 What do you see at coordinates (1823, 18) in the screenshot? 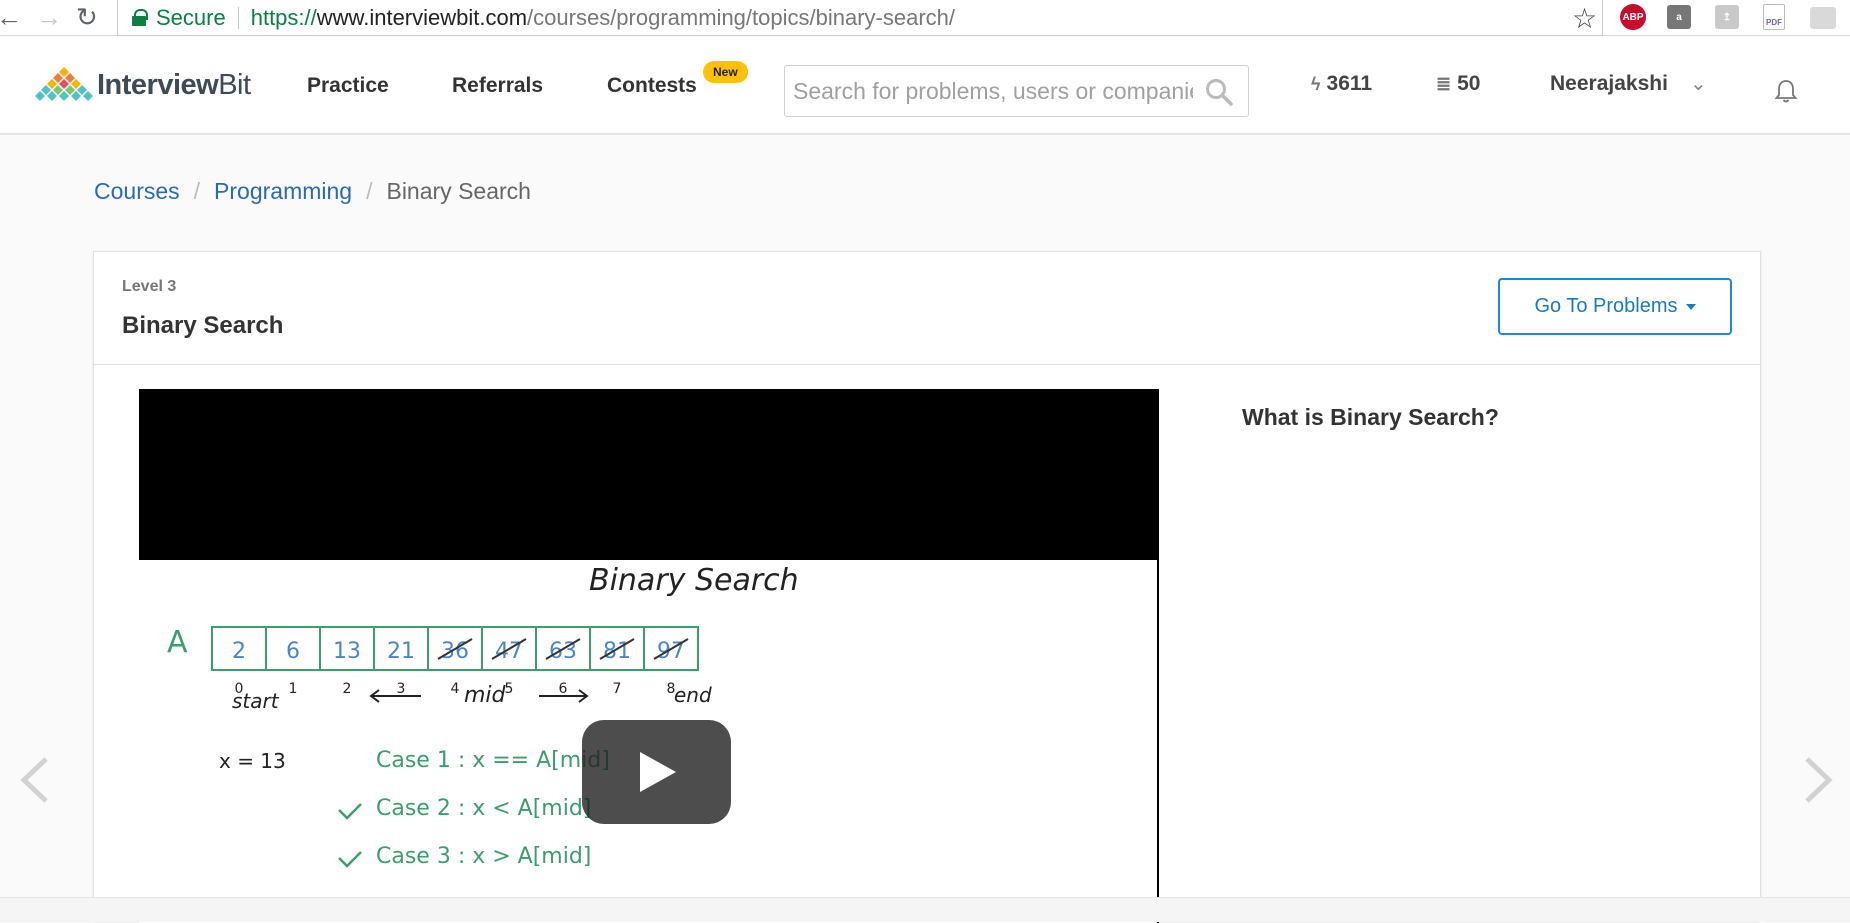
I see `extension-icon` at bounding box center [1823, 18].